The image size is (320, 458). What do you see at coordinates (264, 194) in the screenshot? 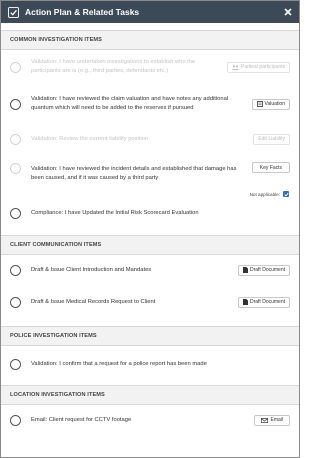
I see `not-applicable-label: Not applicable:` at bounding box center [264, 194].